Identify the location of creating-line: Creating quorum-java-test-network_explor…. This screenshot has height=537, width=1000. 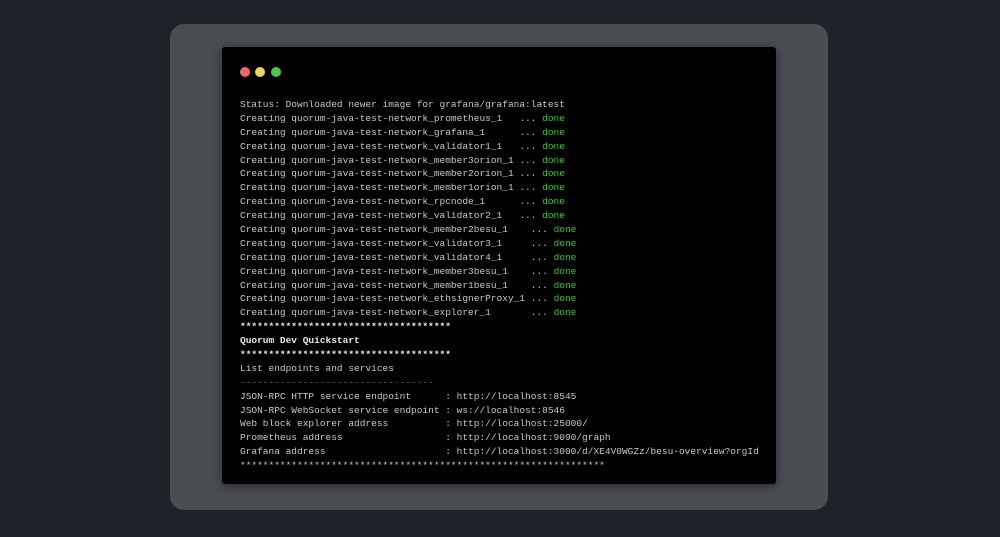
(499, 313).